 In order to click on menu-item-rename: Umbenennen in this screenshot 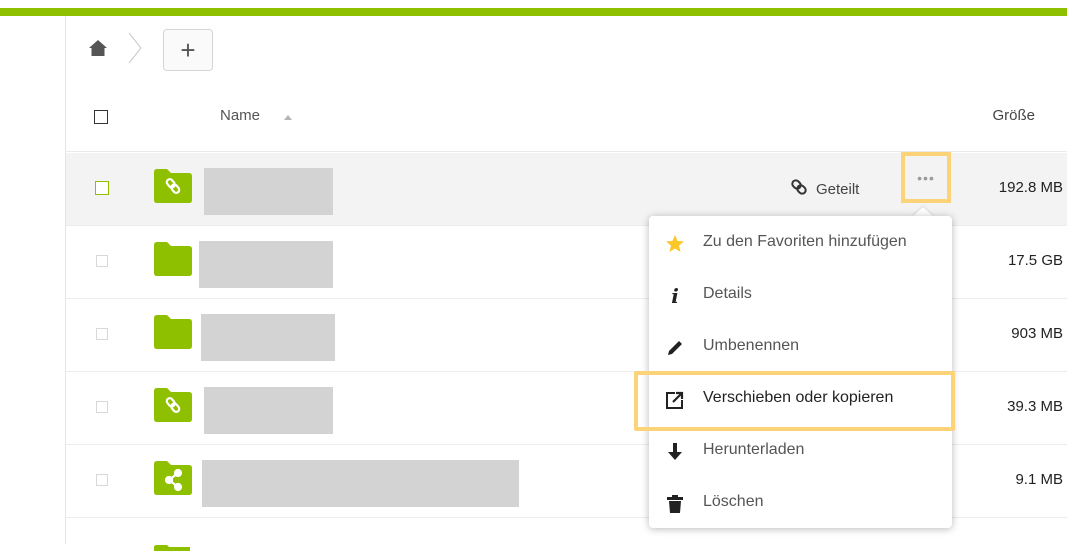, I will do `click(800, 348)`.